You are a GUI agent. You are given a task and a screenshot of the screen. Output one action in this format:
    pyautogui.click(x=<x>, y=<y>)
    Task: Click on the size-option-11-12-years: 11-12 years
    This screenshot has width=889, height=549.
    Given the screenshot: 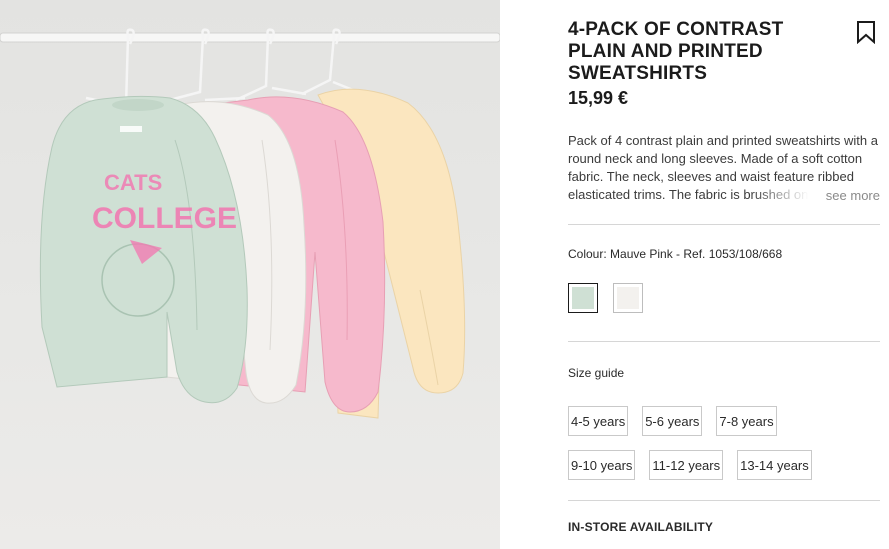 What is the action you would take?
    pyautogui.click(x=686, y=465)
    